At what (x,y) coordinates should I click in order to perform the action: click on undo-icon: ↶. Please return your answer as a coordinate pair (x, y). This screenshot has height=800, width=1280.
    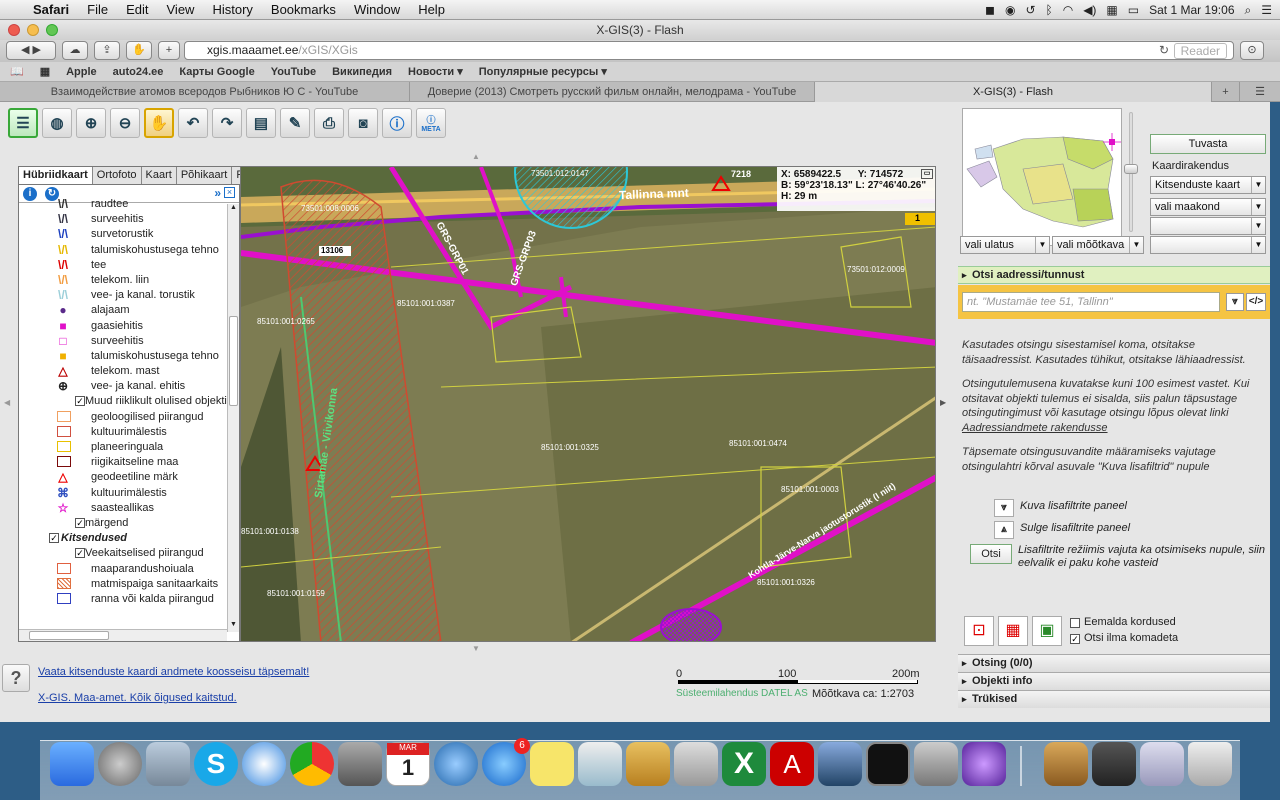
    Looking at the image, I should click on (193, 123).